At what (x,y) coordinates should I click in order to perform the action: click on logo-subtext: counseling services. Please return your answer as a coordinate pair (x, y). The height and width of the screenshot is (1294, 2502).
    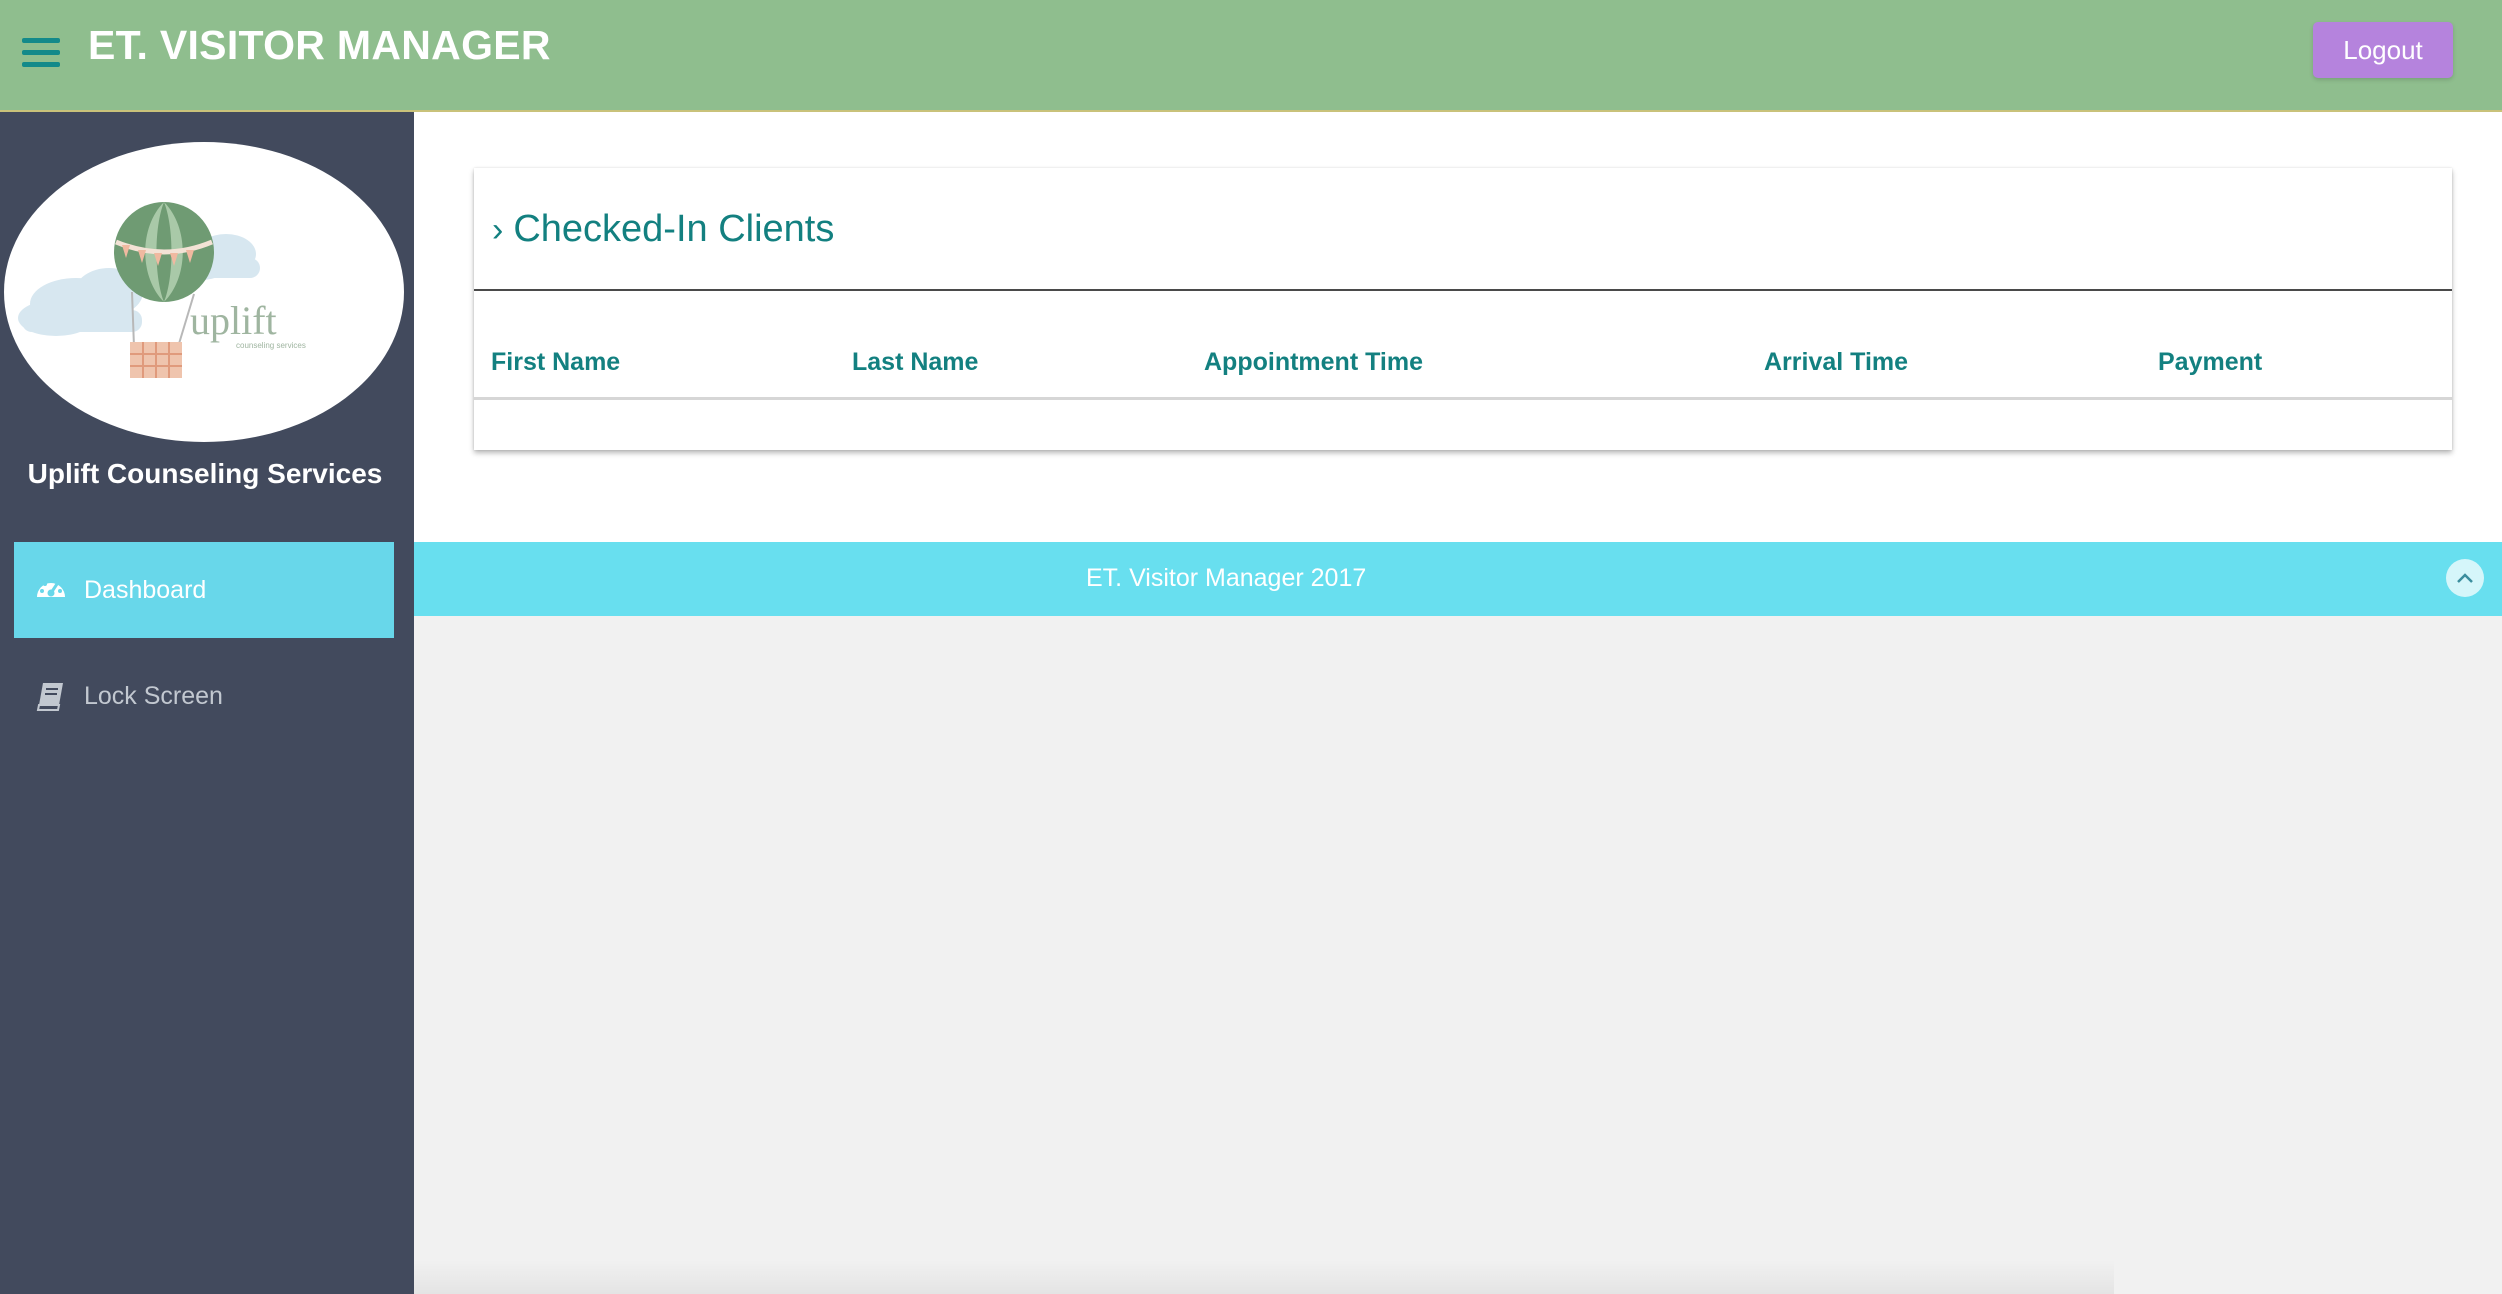
    Looking at the image, I should click on (271, 345).